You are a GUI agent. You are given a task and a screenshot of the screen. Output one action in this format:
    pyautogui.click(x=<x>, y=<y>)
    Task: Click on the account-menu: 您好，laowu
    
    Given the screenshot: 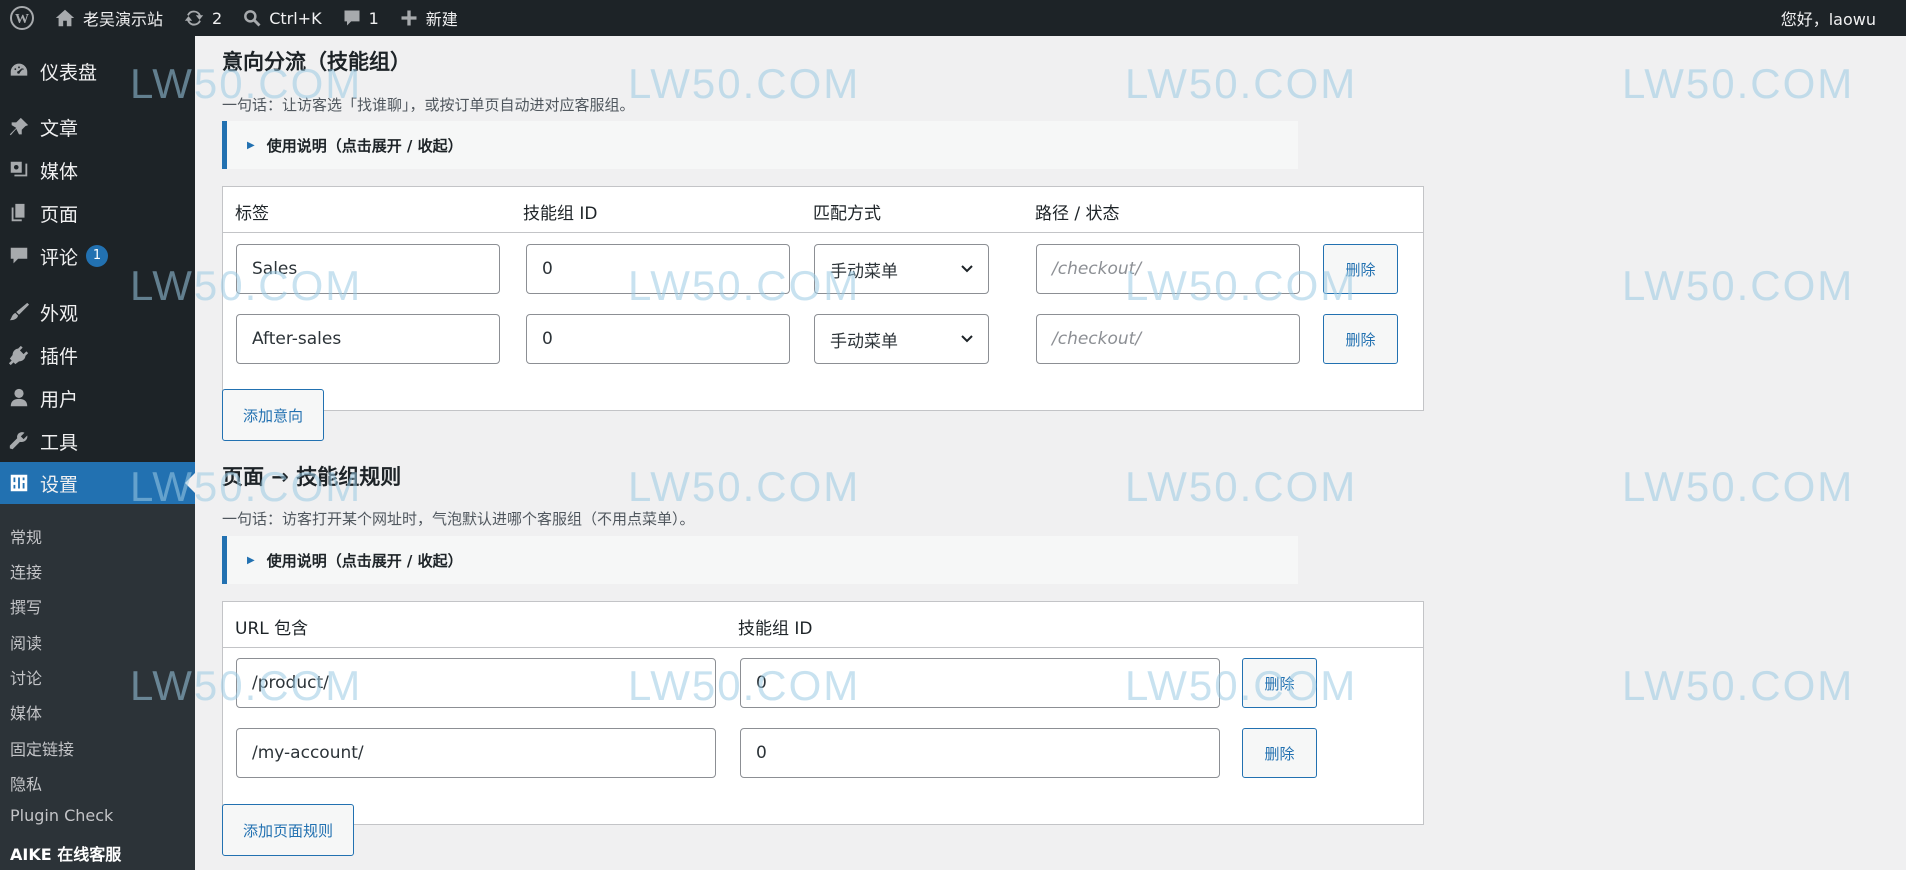 What is the action you would take?
    pyautogui.click(x=1838, y=18)
    